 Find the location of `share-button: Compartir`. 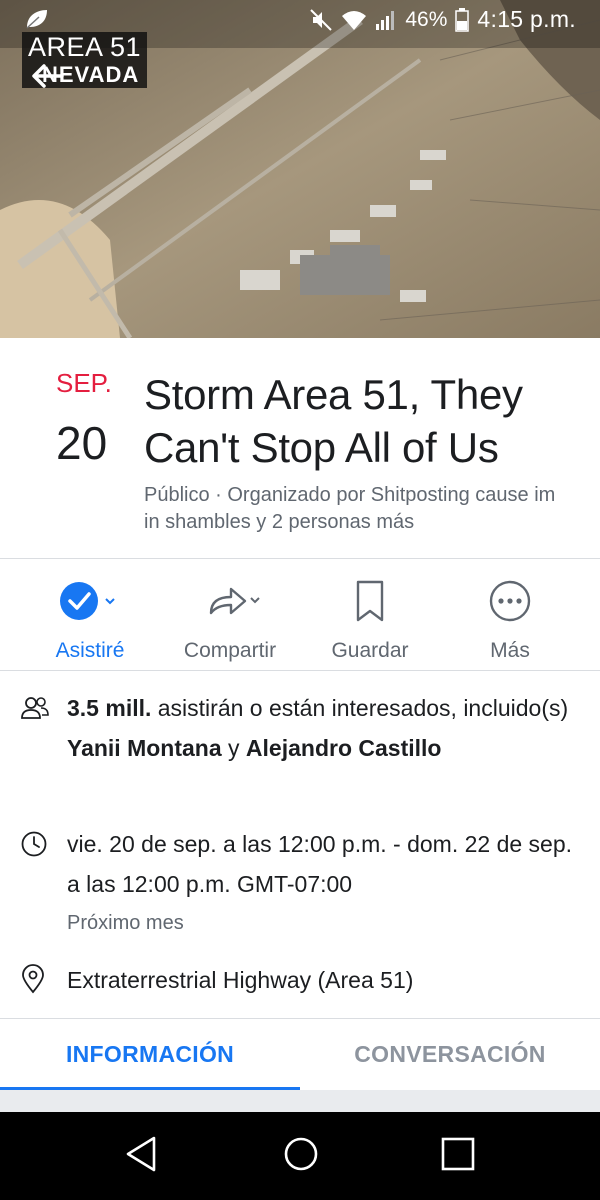

share-button: Compartir is located at coordinates (230, 621).